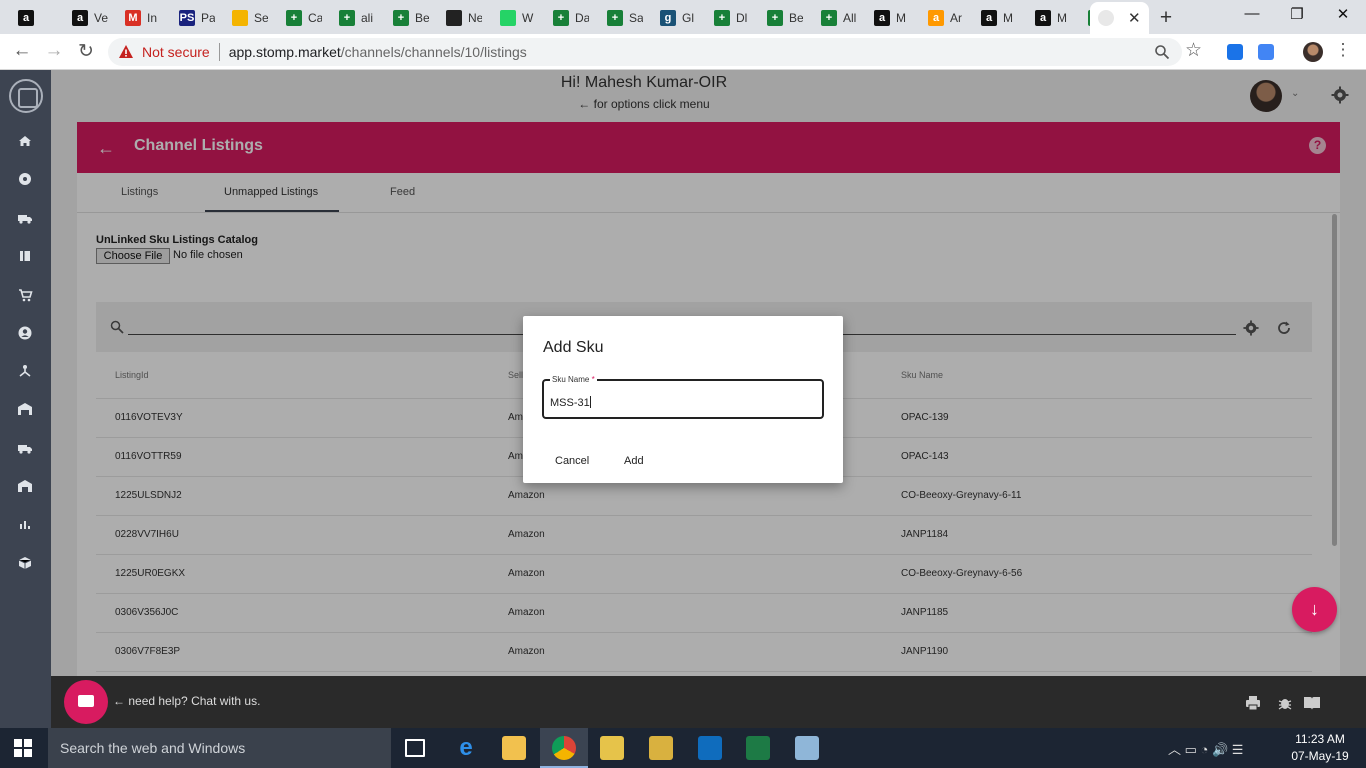 The height and width of the screenshot is (768, 1366). What do you see at coordinates (25, 141) in the screenshot?
I see `home-icon` at bounding box center [25, 141].